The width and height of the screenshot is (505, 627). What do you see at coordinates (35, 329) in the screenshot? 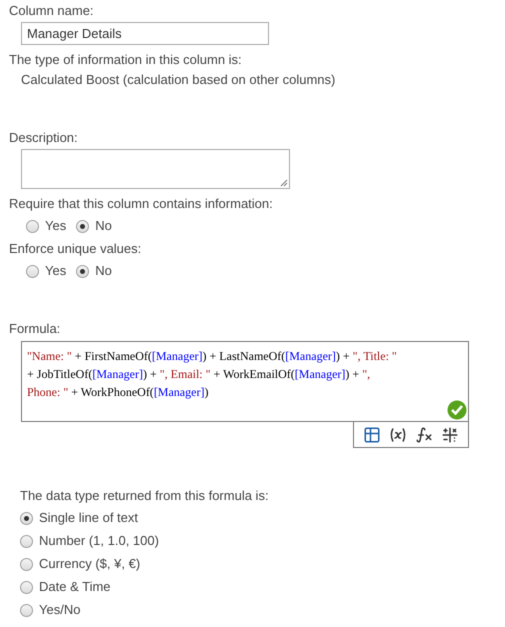
I see `field-label: Formula:` at bounding box center [35, 329].